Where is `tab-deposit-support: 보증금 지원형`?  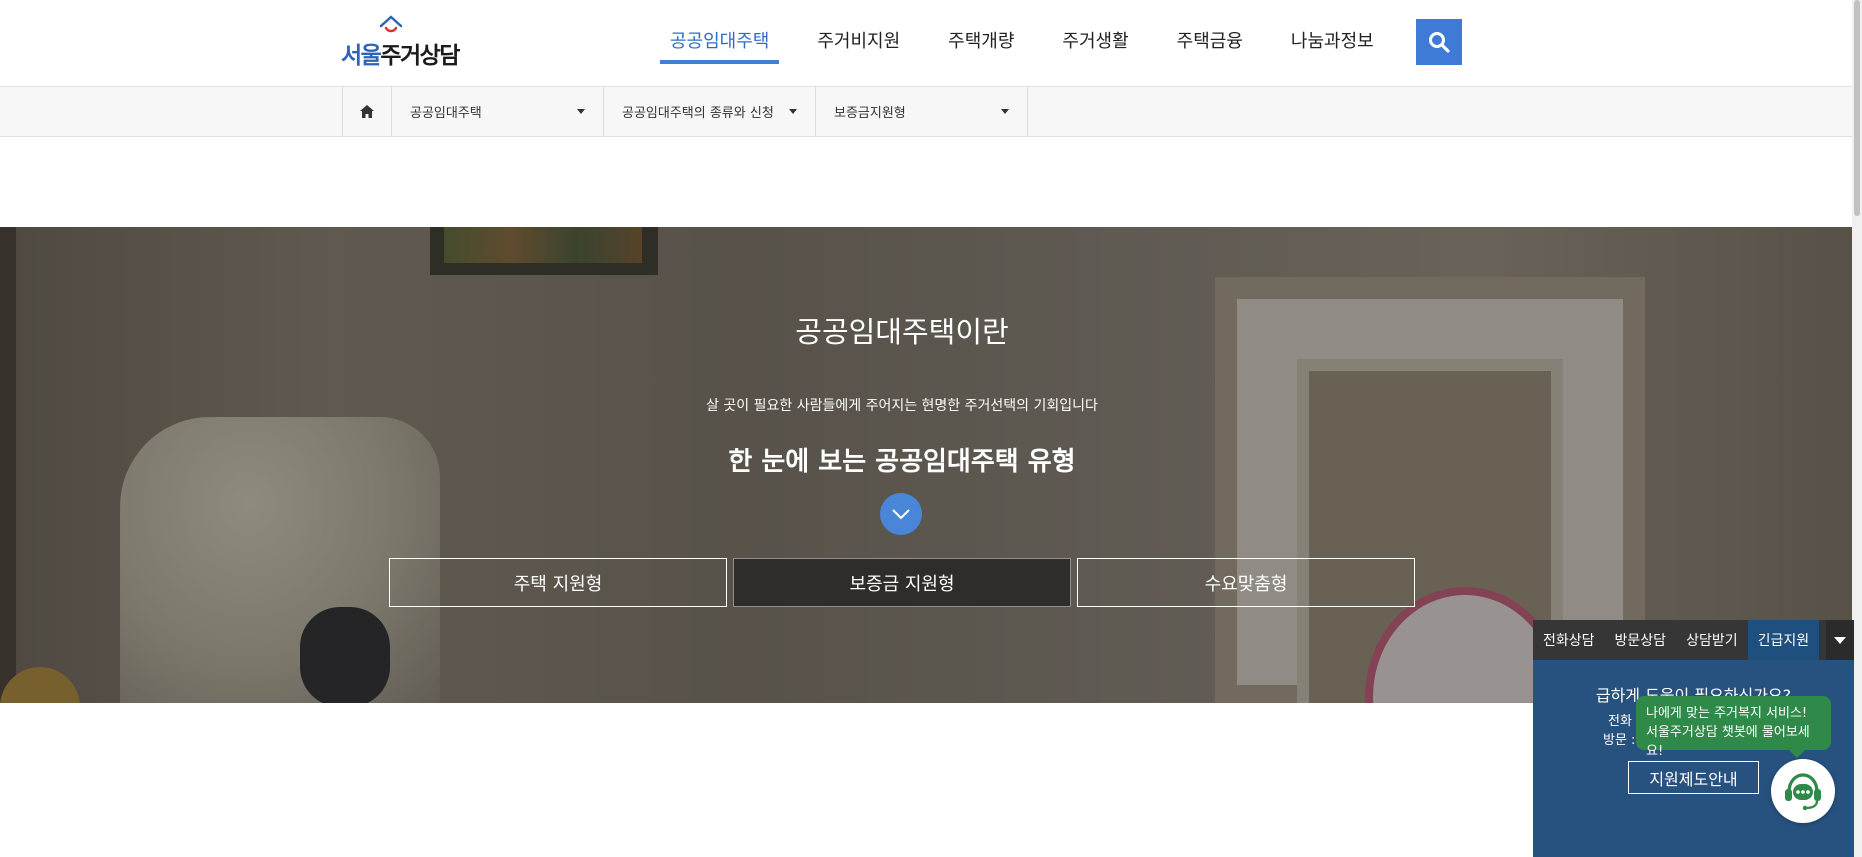
tab-deposit-support: 보증금 지원형 is located at coordinates (902, 582).